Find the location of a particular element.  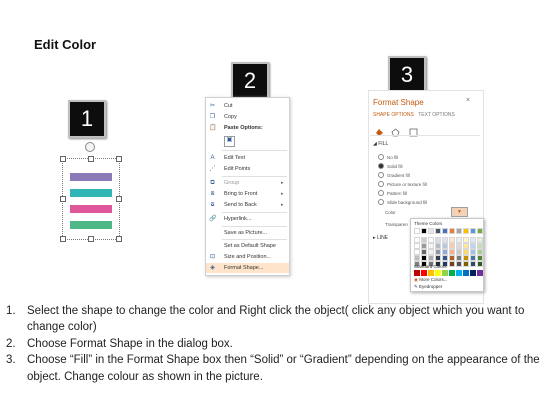

paint-bucket-icon: ▼ is located at coordinates (459, 212).